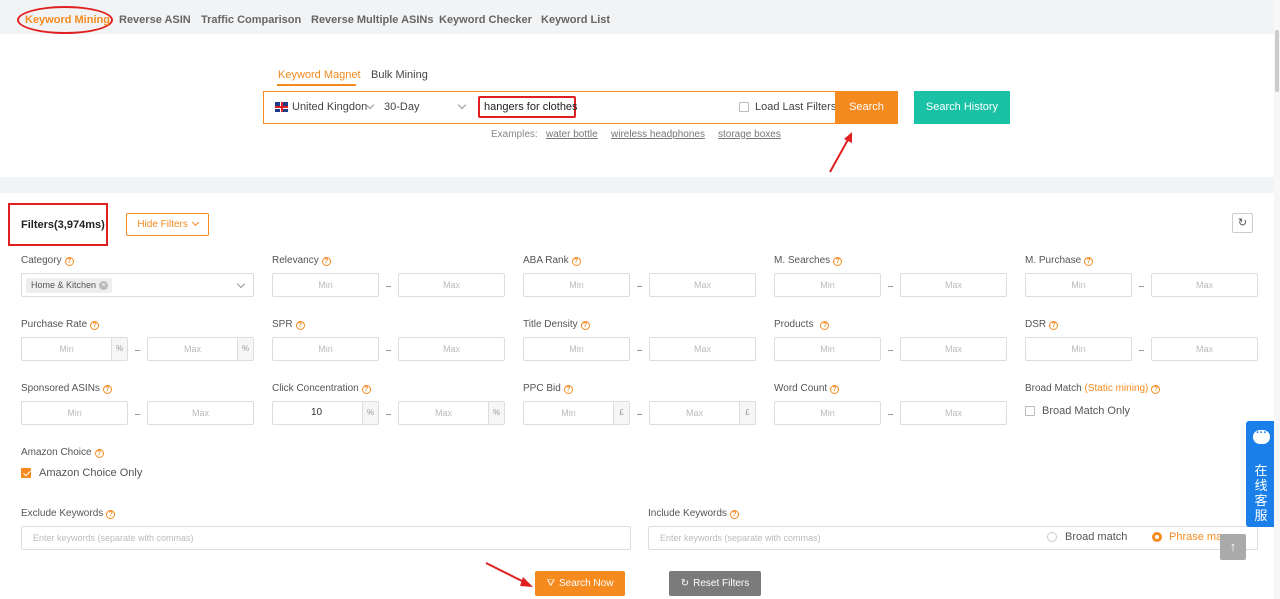 This screenshot has height=599, width=1280. What do you see at coordinates (572, 134) in the screenshot?
I see `example-link: water bottle` at bounding box center [572, 134].